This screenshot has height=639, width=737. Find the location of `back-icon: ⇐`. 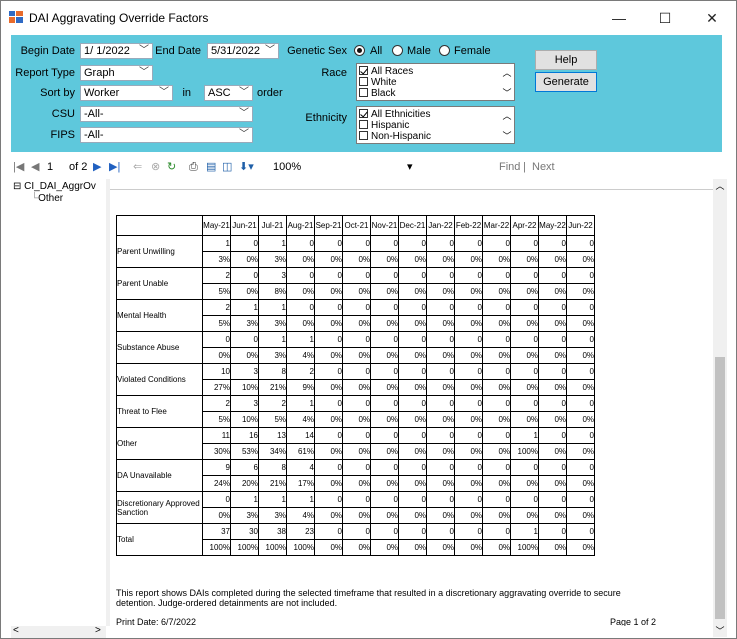

back-icon: ⇐ is located at coordinates (137, 167).